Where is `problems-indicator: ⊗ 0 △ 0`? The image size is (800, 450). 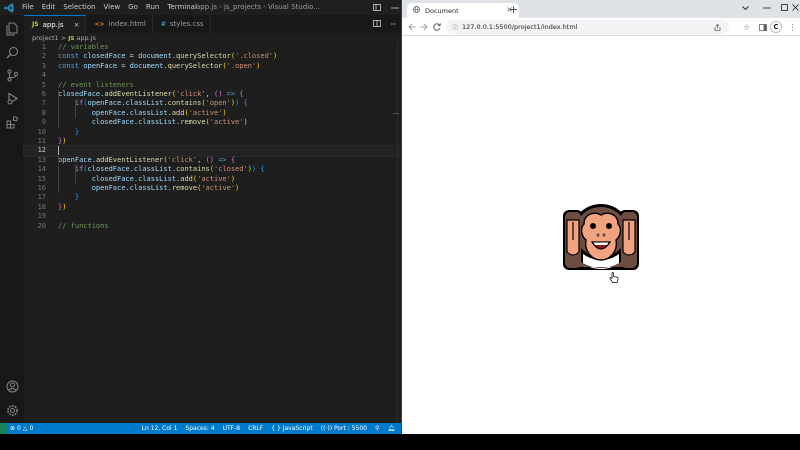 problems-indicator: ⊗ 0 △ 0 is located at coordinates (21, 428).